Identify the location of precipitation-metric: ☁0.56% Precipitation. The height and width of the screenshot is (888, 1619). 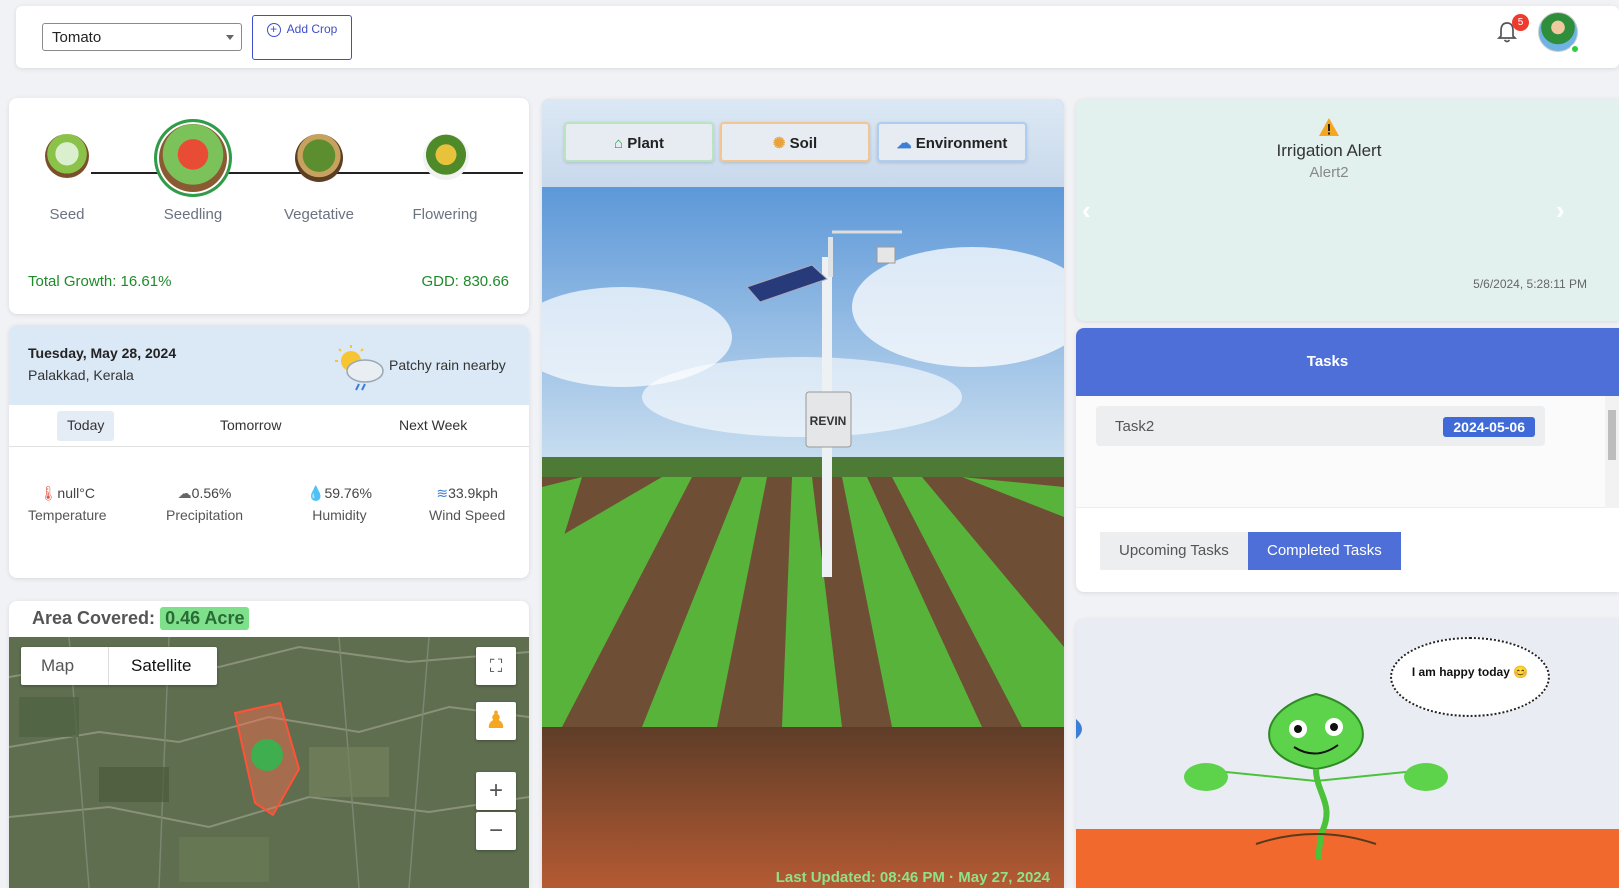
(204, 504).